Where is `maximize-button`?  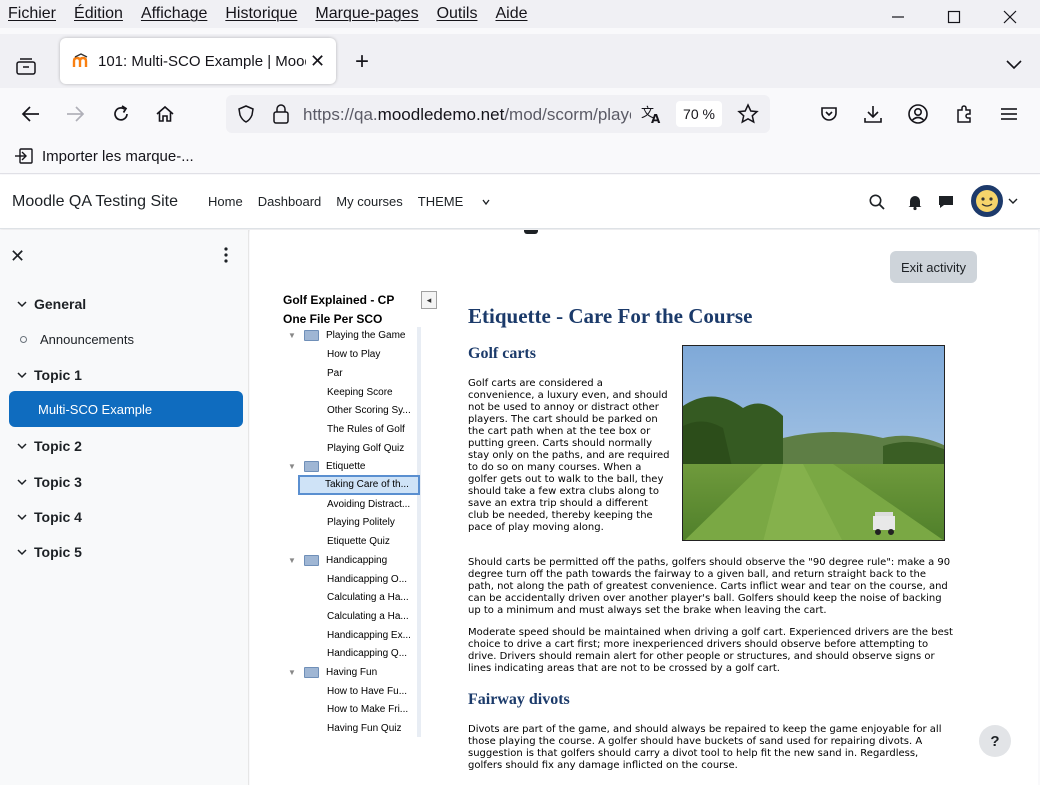 maximize-button is located at coordinates (954, 17).